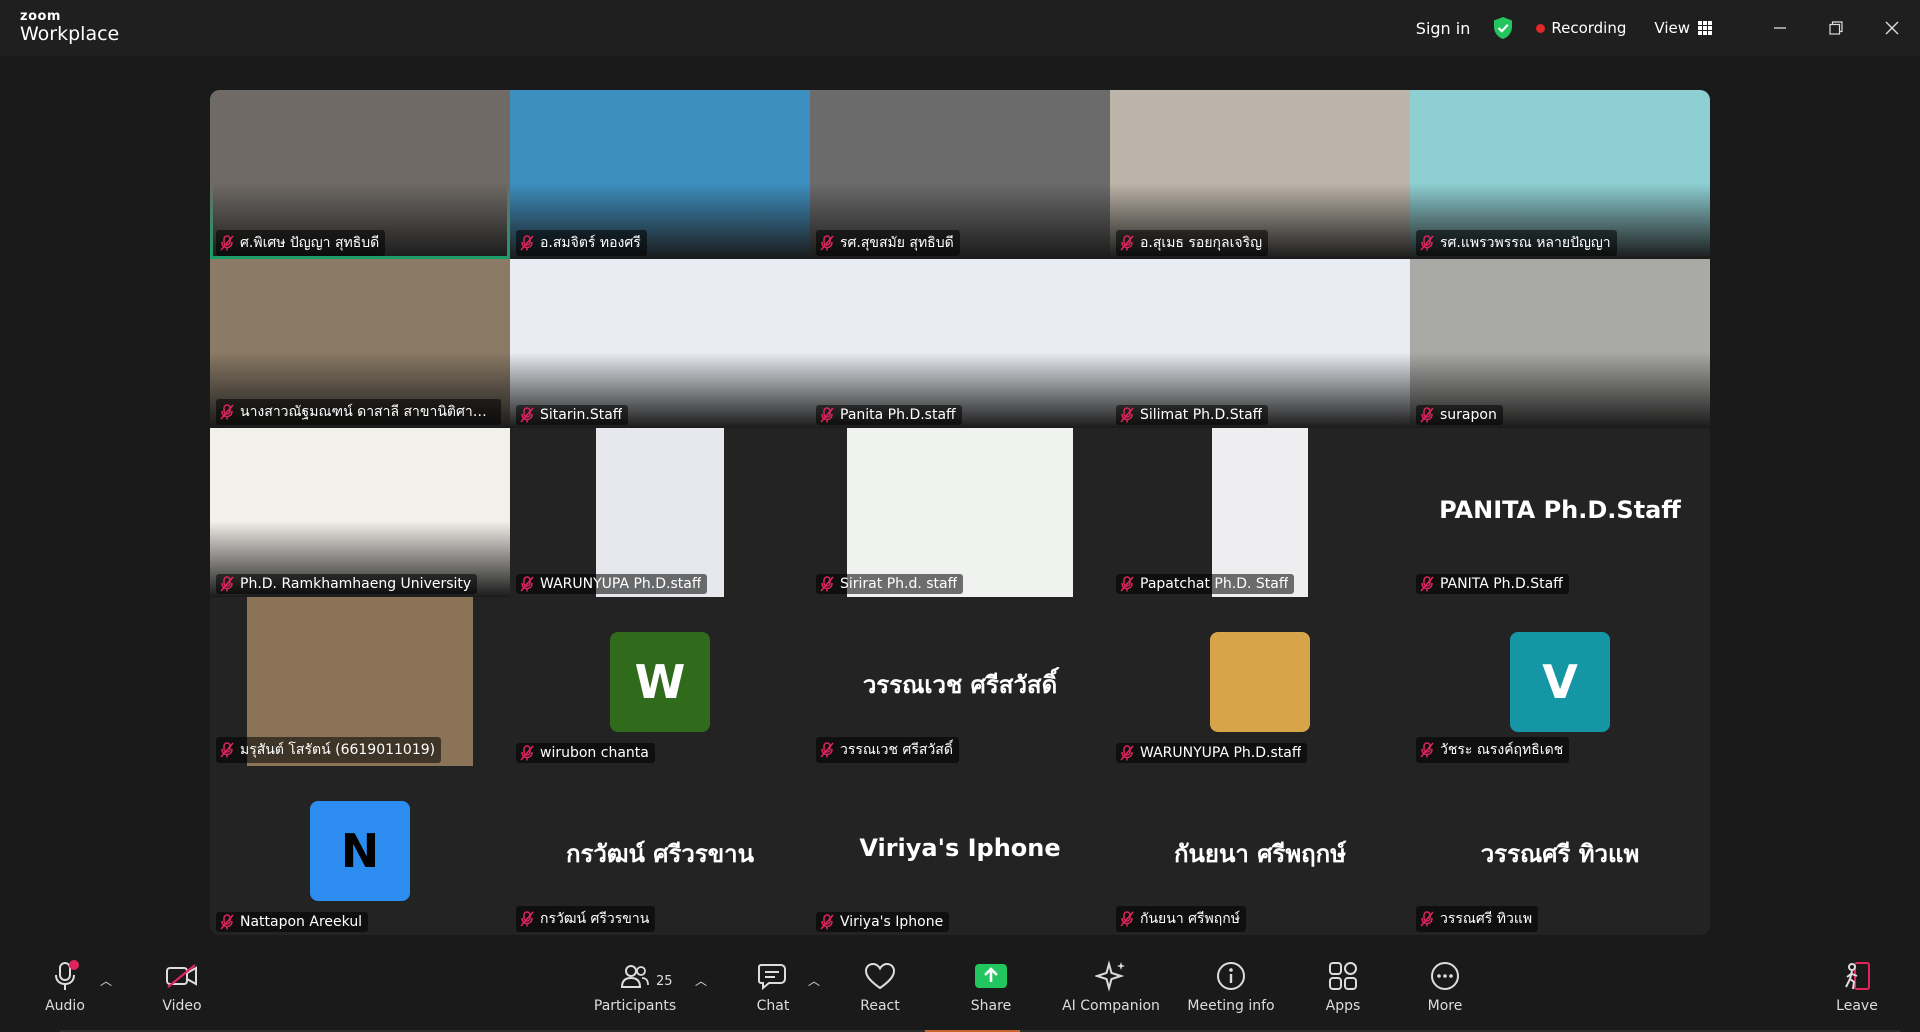 This screenshot has width=1920, height=1032. I want to click on participant-tile: Silimat Ph.D.Staff, so click(1260, 343).